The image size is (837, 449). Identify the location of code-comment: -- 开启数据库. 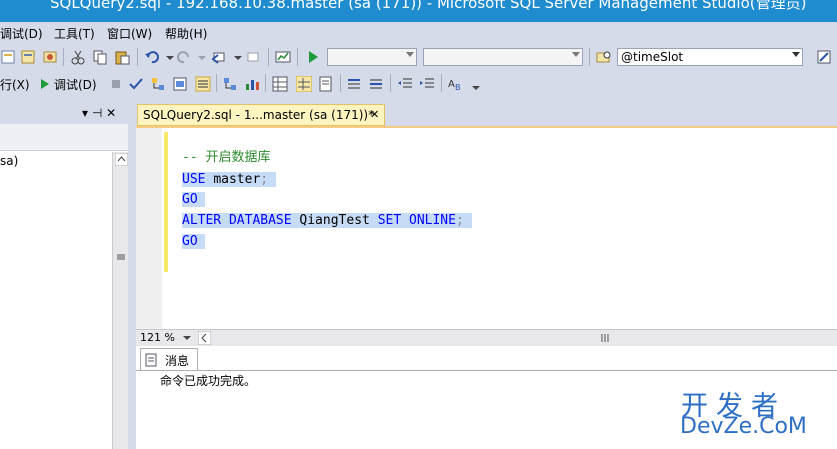
(226, 157).